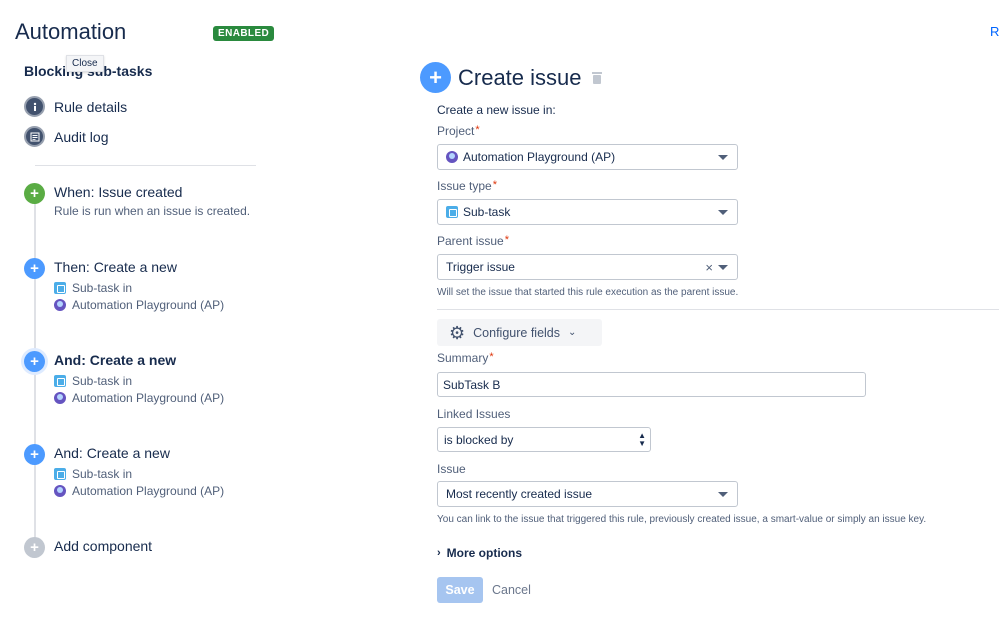 This screenshot has height=625, width=999. I want to click on parent-issue-select: Trigger issue ×, so click(587, 267).